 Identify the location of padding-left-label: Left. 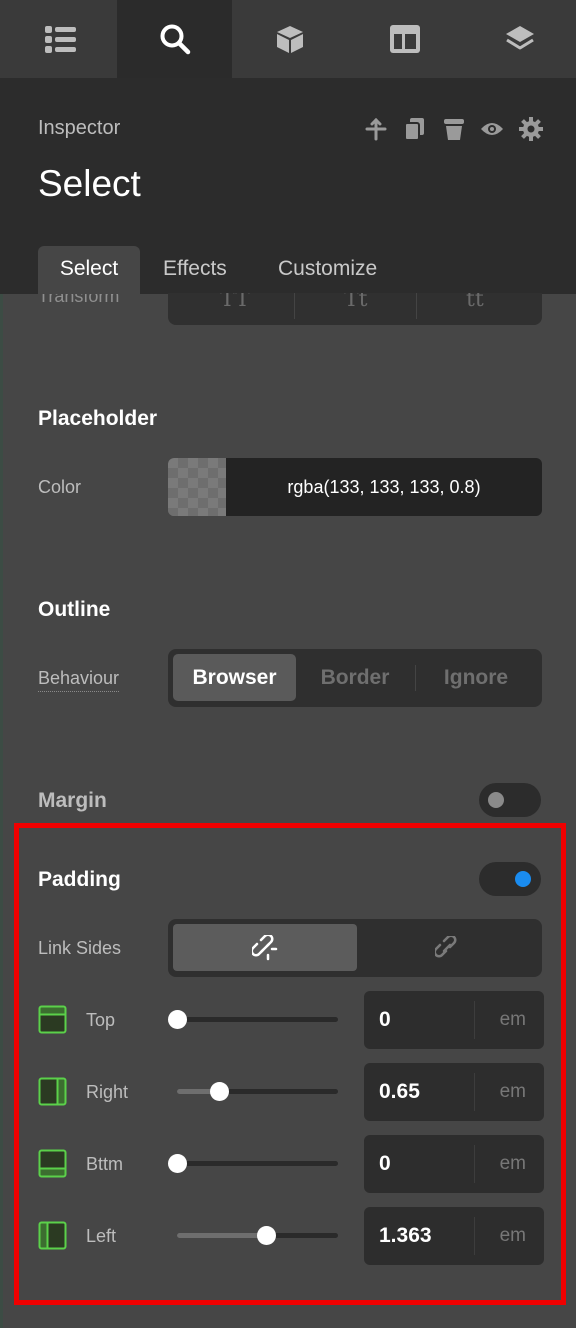
(101, 1236).